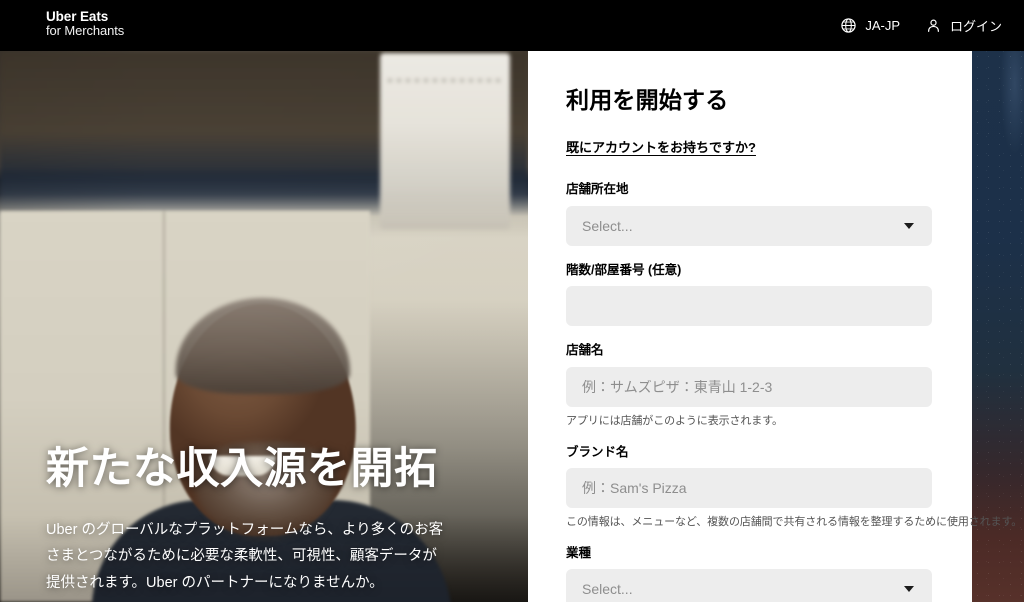 The width and height of the screenshot is (1024, 602). I want to click on field-label-floor-suite: 階数/部屋番号 (任意), so click(624, 269).